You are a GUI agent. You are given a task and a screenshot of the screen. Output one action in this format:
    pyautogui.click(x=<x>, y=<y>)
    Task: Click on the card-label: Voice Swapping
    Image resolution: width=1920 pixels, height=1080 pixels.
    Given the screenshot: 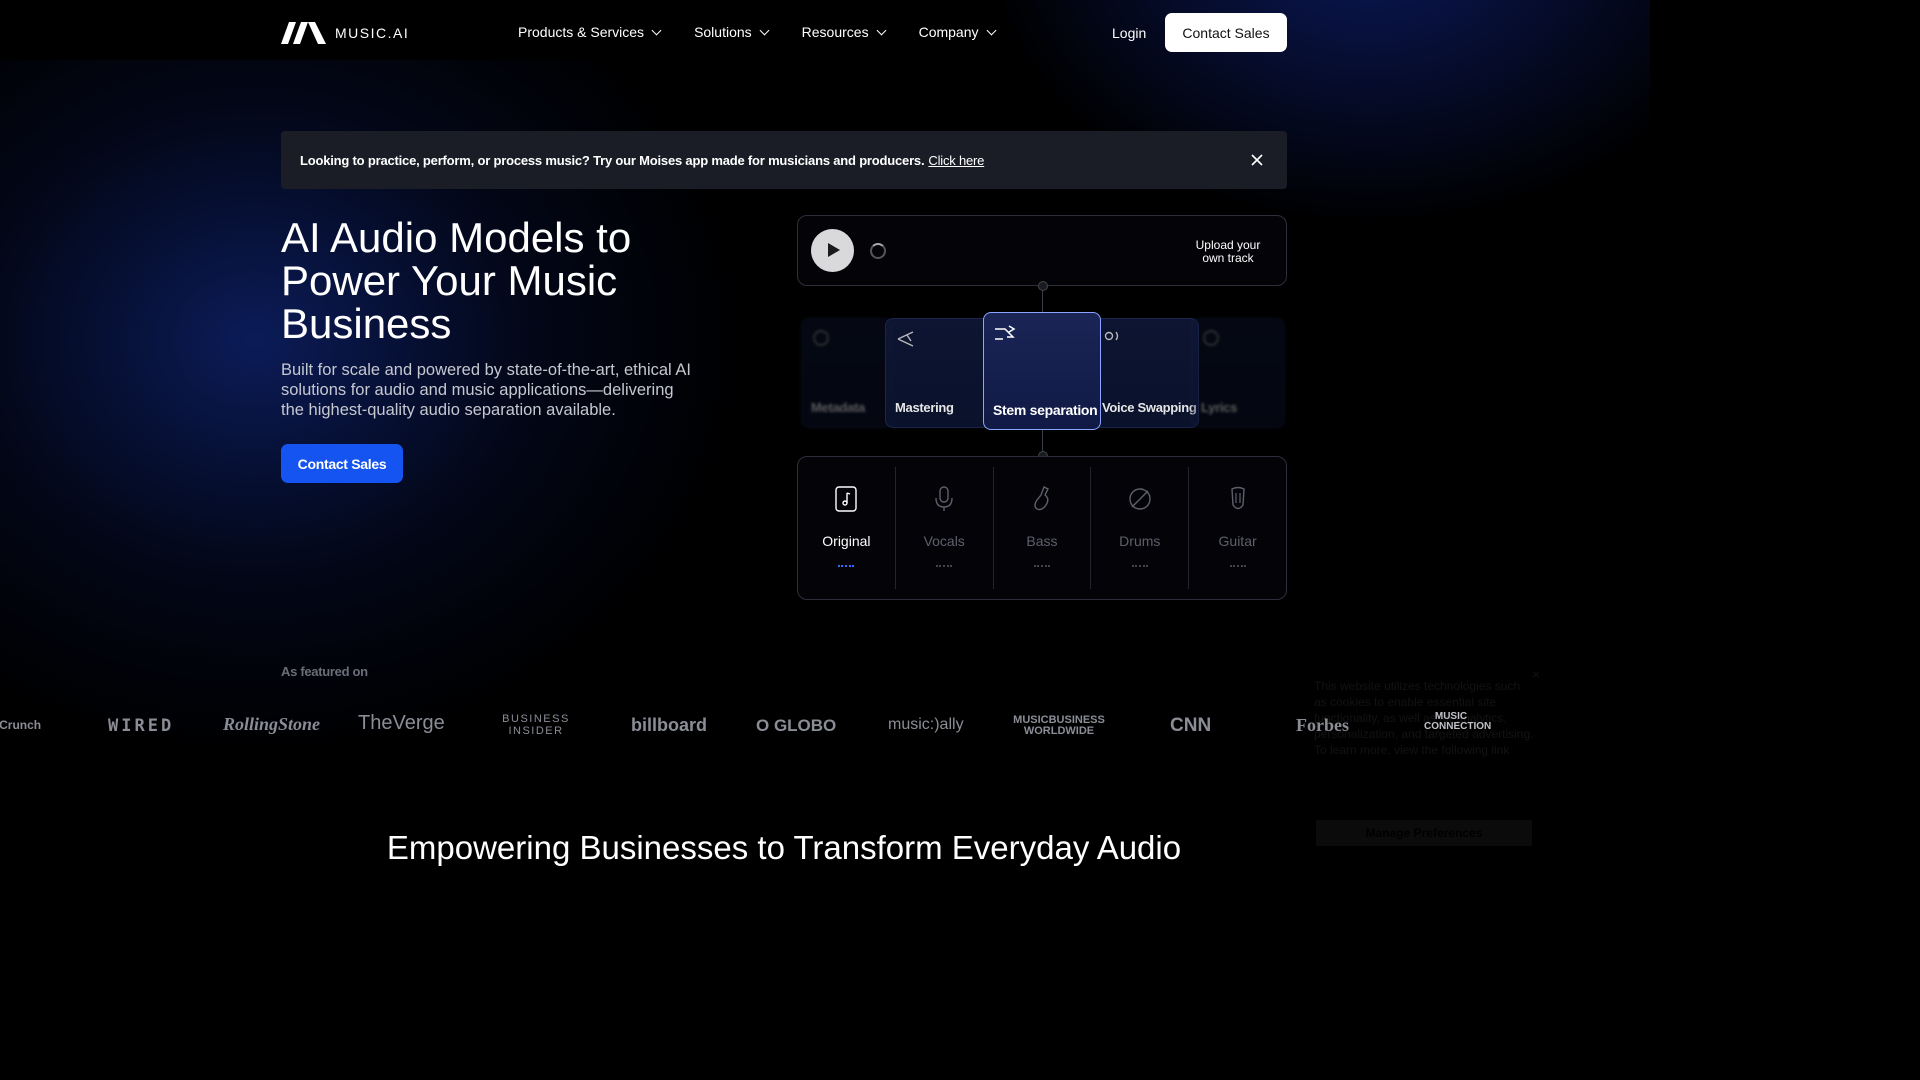 What is the action you would take?
    pyautogui.click(x=1149, y=407)
    